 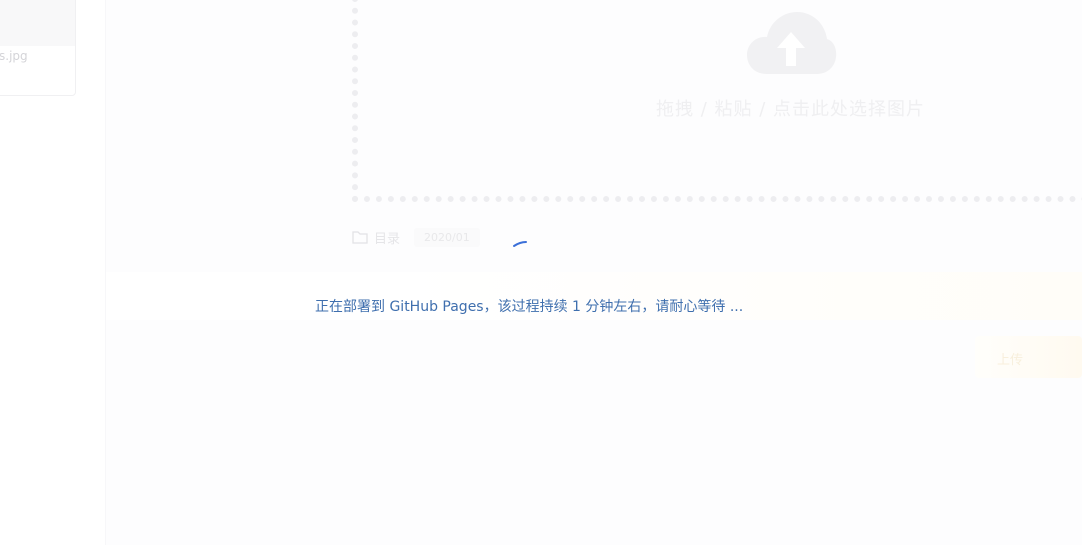 I want to click on directory-badge: 2020/01, so click(x=447, y=237).